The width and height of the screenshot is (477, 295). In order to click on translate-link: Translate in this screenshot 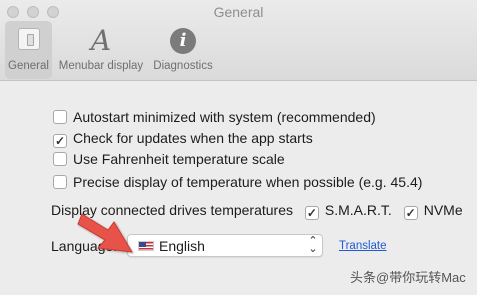, I will do `click(363, 246)`.